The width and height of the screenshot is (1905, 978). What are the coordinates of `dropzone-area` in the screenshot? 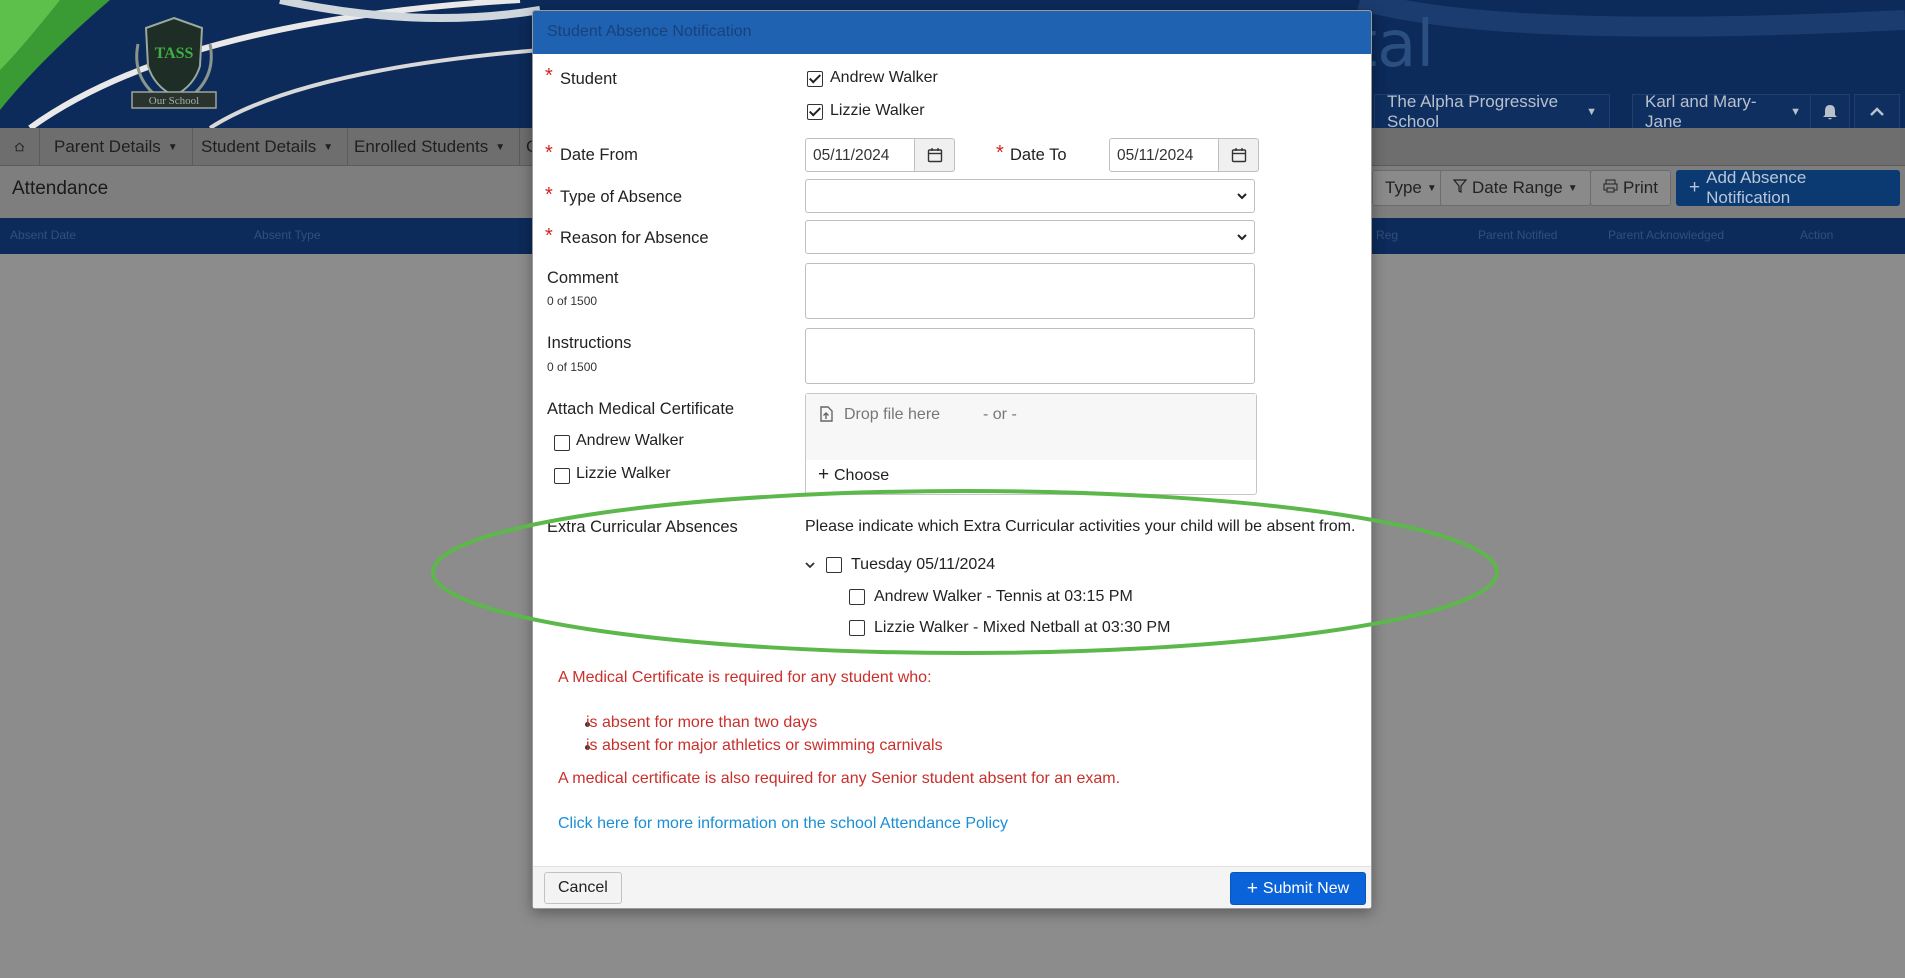 It's located at (1031, 427).